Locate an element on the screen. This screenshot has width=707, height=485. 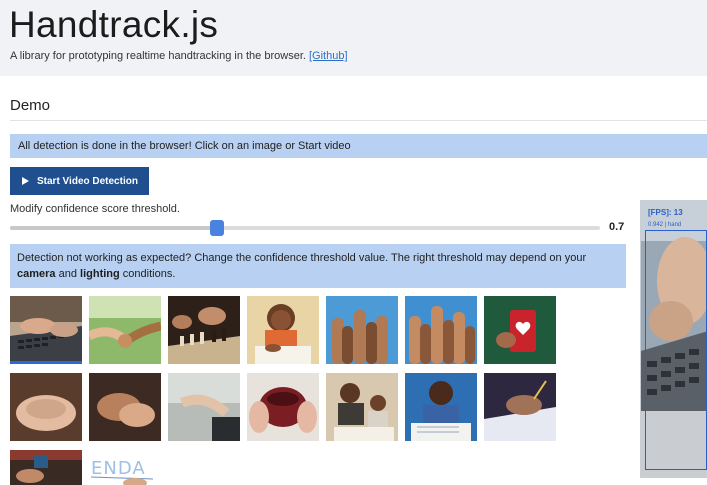
hands-together-image is located at coordinates (125, 407).